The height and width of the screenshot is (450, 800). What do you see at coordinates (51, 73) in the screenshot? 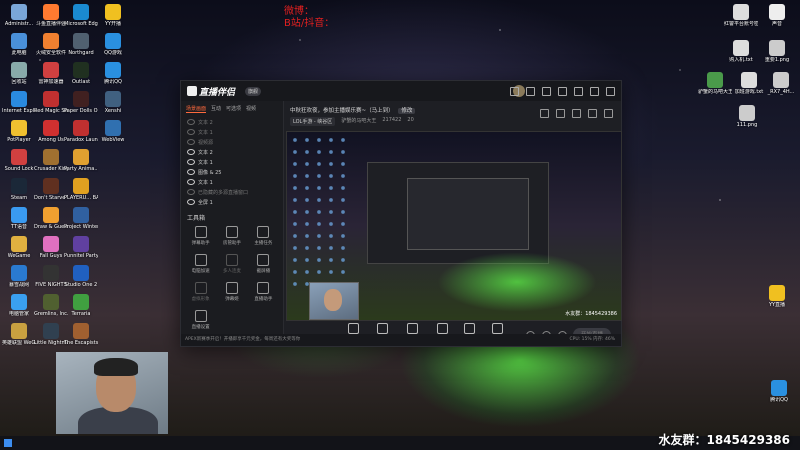
I see `desktop-icon: 雷神加速器` at bounding box center [51, 73].